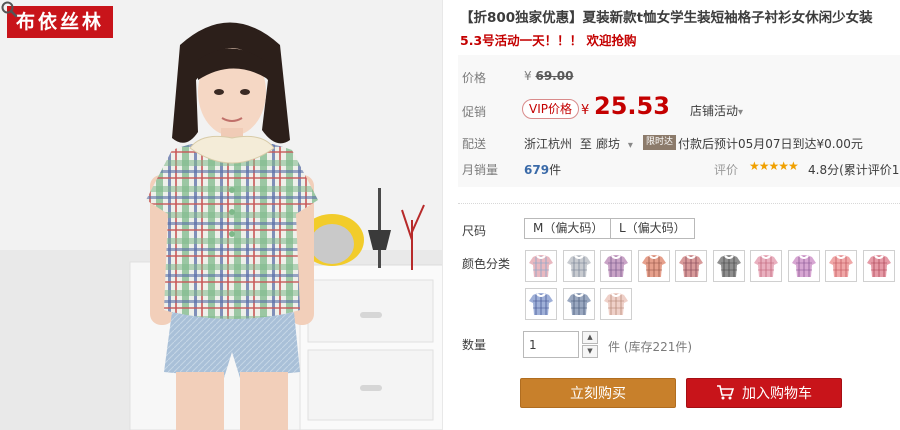 This screenshot has width=900, height=430. I want to click on rating-label: 评价, so click(726, 170).